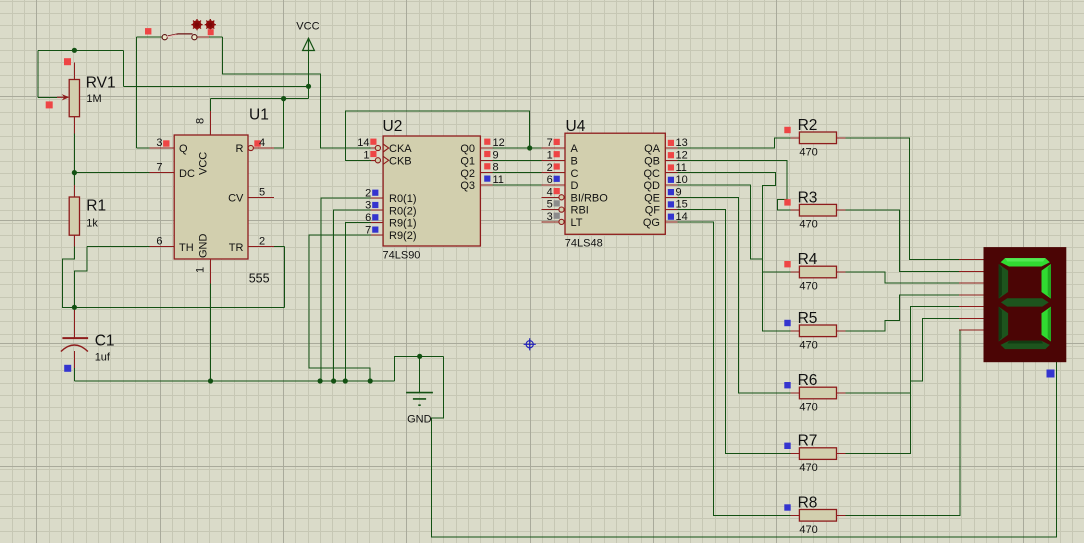 The image size is (1084, 548). I want to click on svg-text: U2, so click(393, 126).